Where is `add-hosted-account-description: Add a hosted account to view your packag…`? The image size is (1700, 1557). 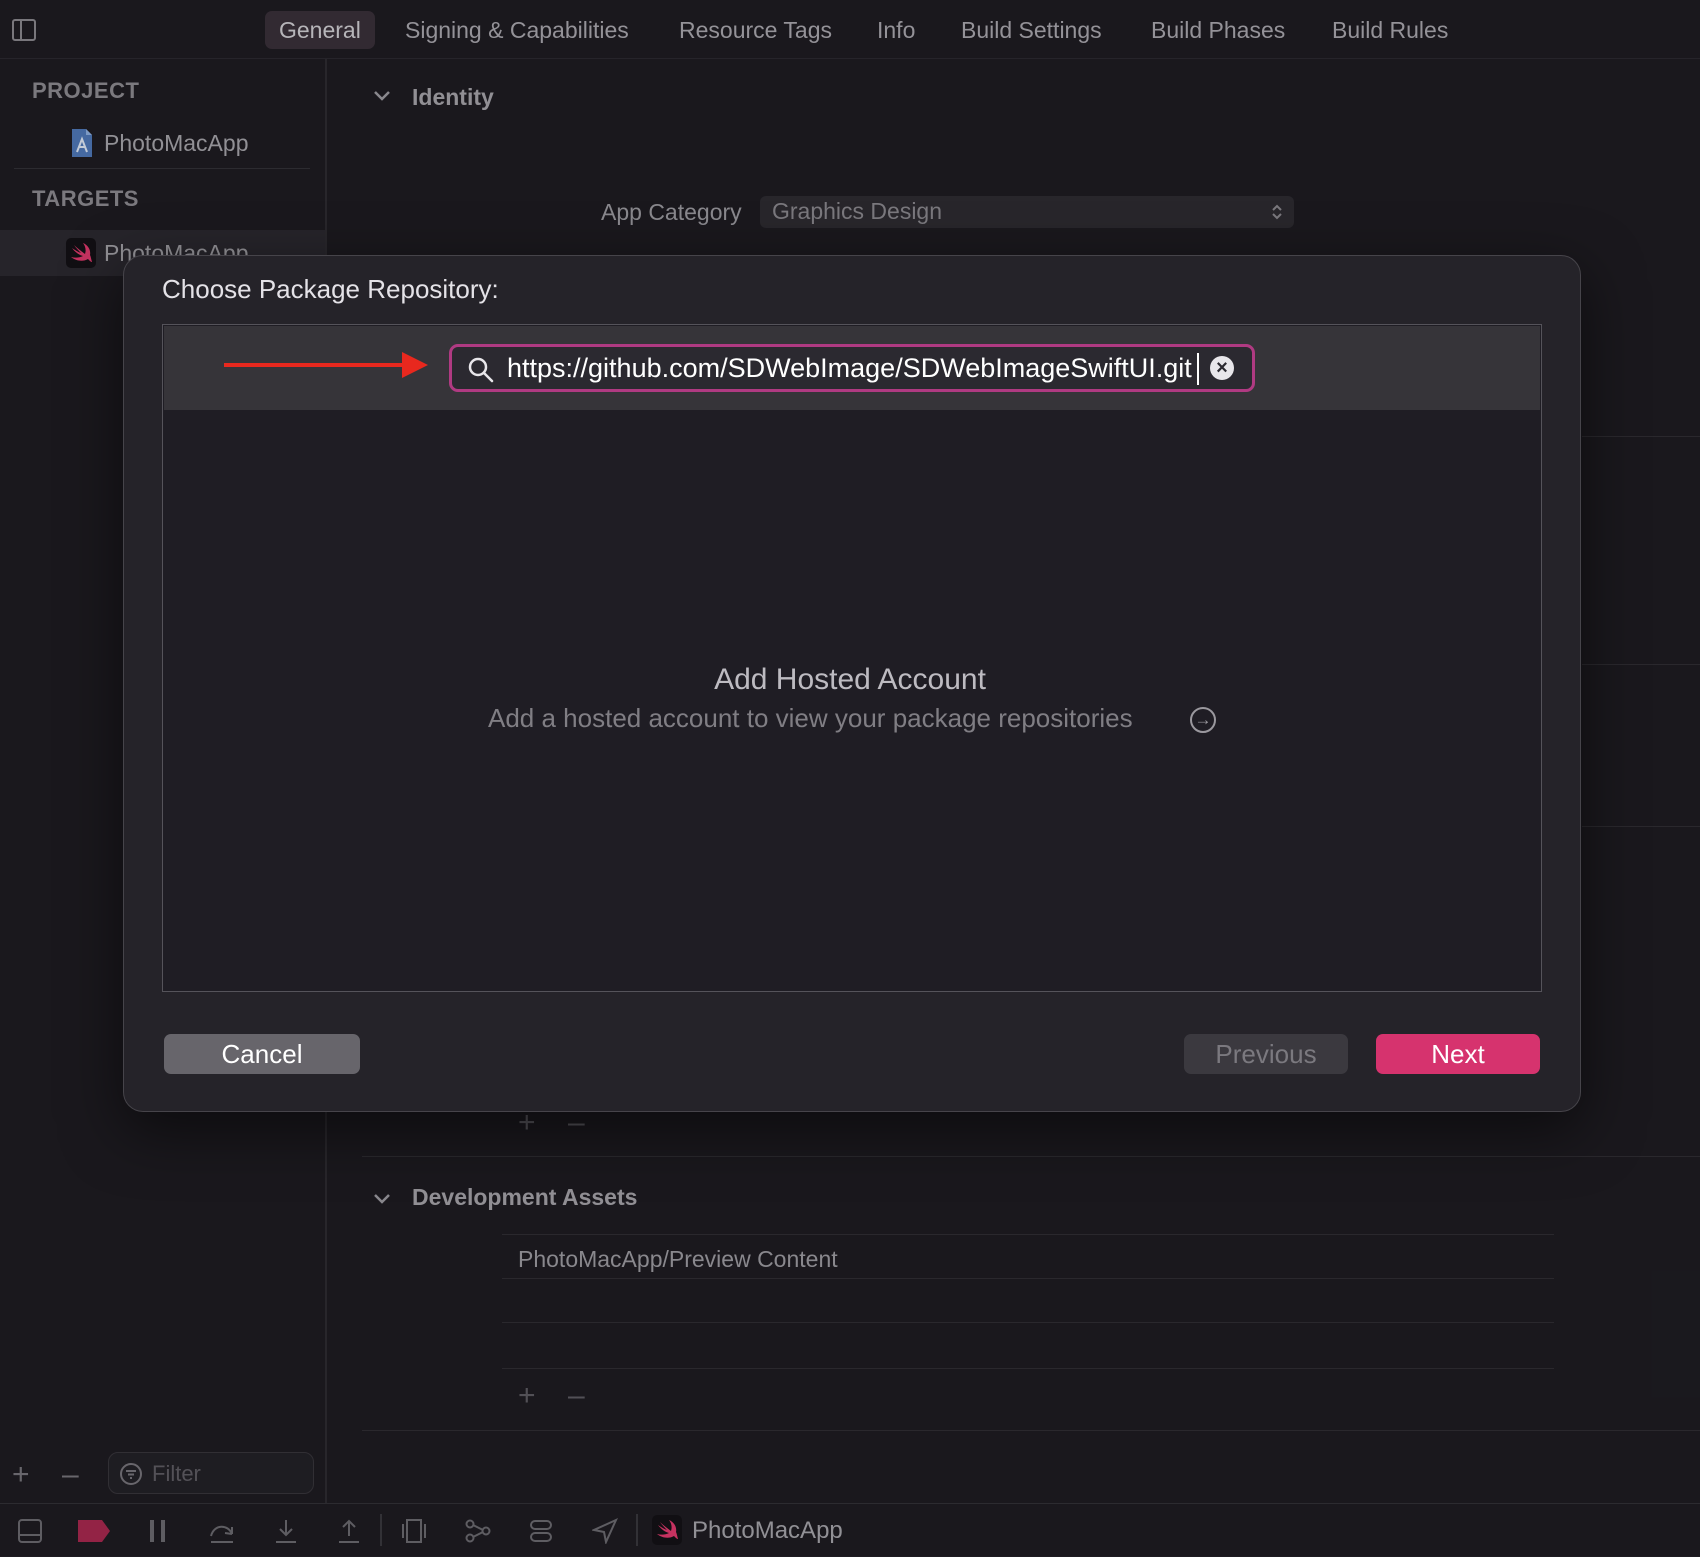 add-hosted-account-description: Add a hosted account to view your packag… is located at coordinates (810, 718).